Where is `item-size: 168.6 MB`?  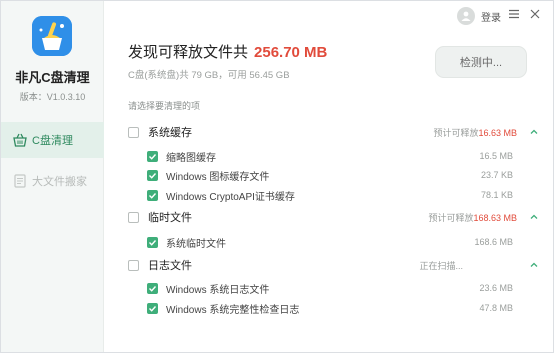
item-size: 168.6 MB is located at coordinates (493, 242).